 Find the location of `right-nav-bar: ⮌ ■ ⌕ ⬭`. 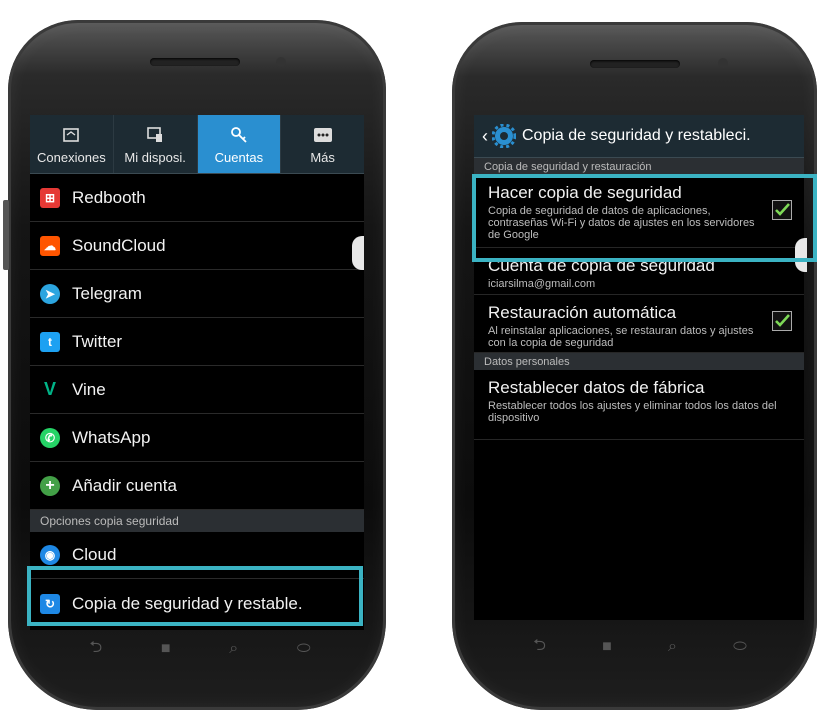

right-nav-bar: ⮌ ■ ⌕ ⬭ is located at coordinates (640, 647).